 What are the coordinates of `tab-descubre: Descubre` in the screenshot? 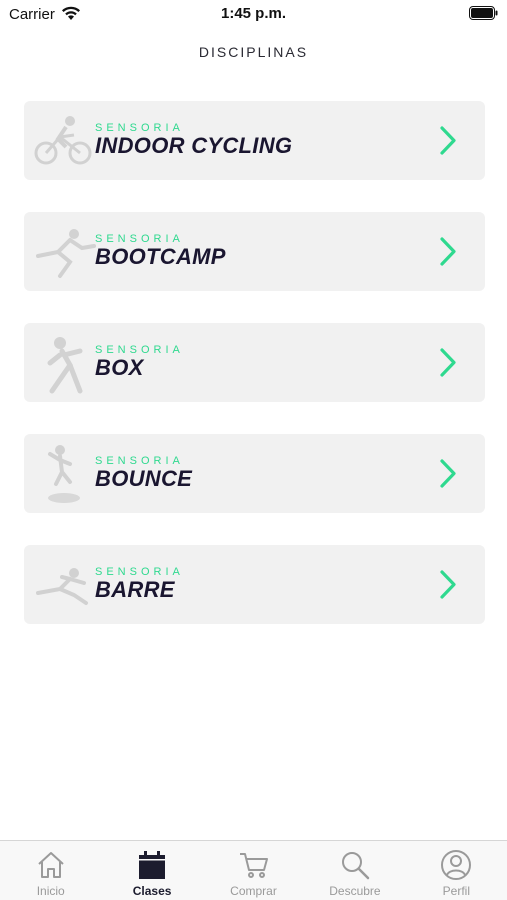 It's located at (354, 870).